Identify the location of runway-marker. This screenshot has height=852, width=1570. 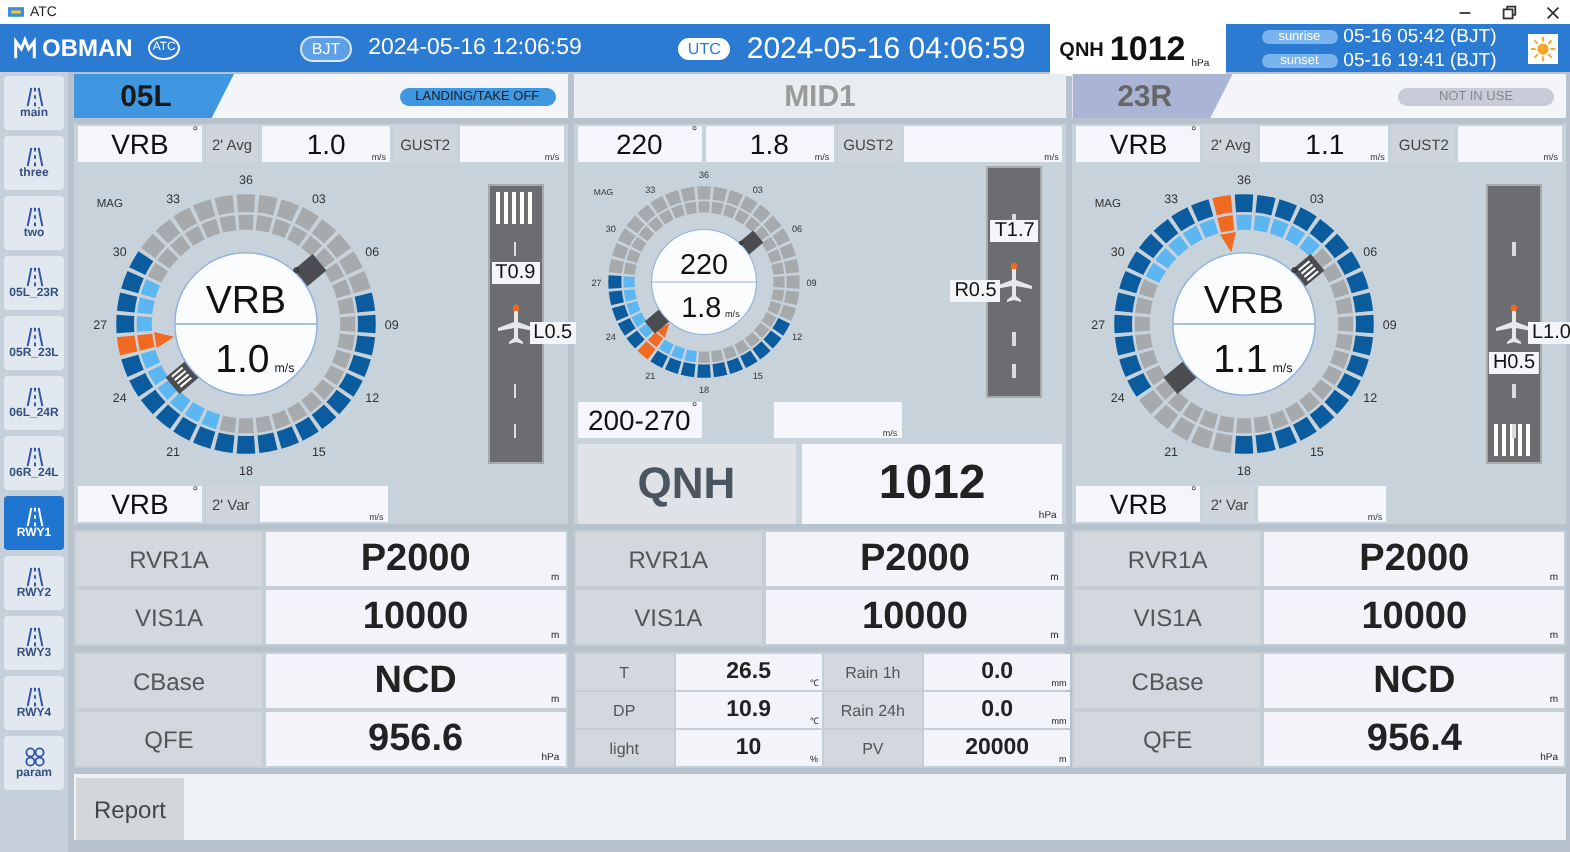
(657, 321).